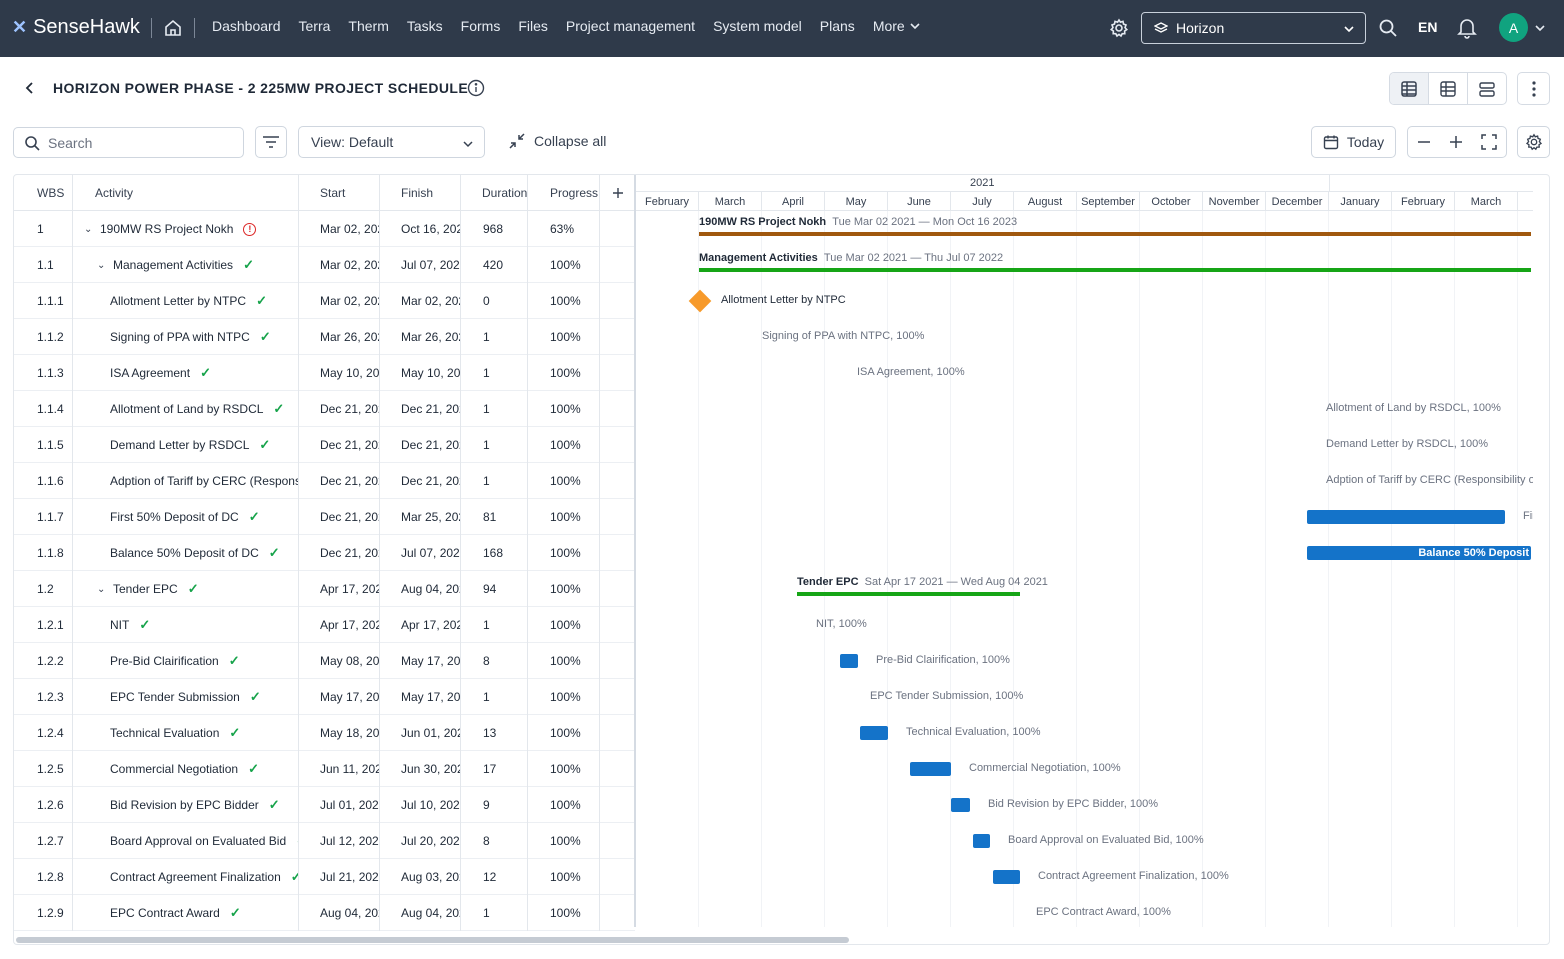 The image size is (1564, 959). I want to click on info-icon, so click(476, 88).